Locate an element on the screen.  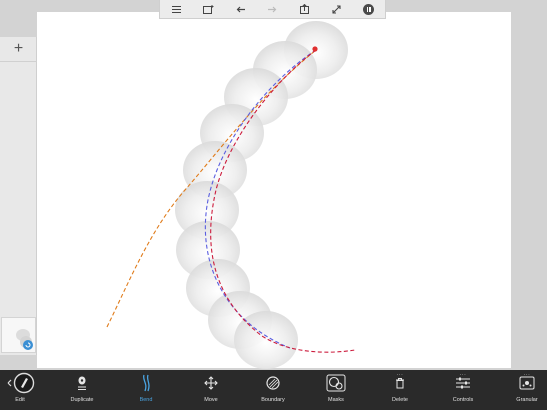
tool-controls: ... Controls is located at coordinates (463, 390).